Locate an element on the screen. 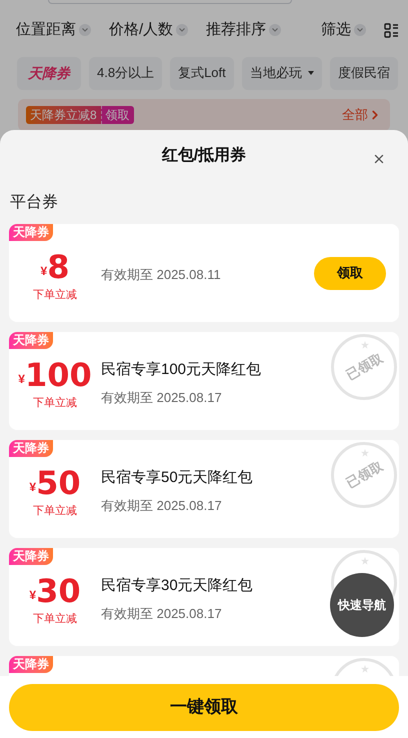 The width and height of the screenshot is (408, 738). filter-chip: 4.8分以上 is located at coordinates (125, 73).